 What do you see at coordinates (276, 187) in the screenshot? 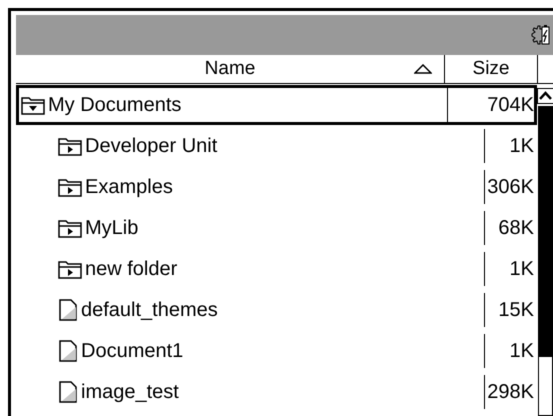
I see `file-row: Examples 306K` at bounding box center [276, 187].